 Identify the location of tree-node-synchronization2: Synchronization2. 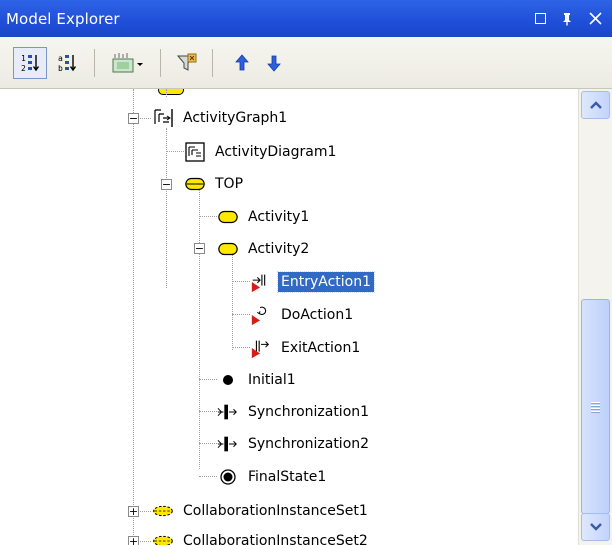
(294, 444).